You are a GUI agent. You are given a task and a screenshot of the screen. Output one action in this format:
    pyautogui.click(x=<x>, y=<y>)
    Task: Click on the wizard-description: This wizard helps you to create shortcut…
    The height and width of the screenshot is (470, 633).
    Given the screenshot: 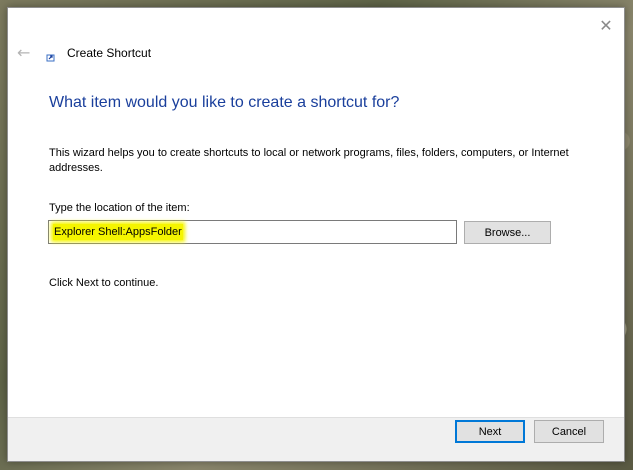 What is the action you would take?
    pyautogui.click(x=309, y=160)
    